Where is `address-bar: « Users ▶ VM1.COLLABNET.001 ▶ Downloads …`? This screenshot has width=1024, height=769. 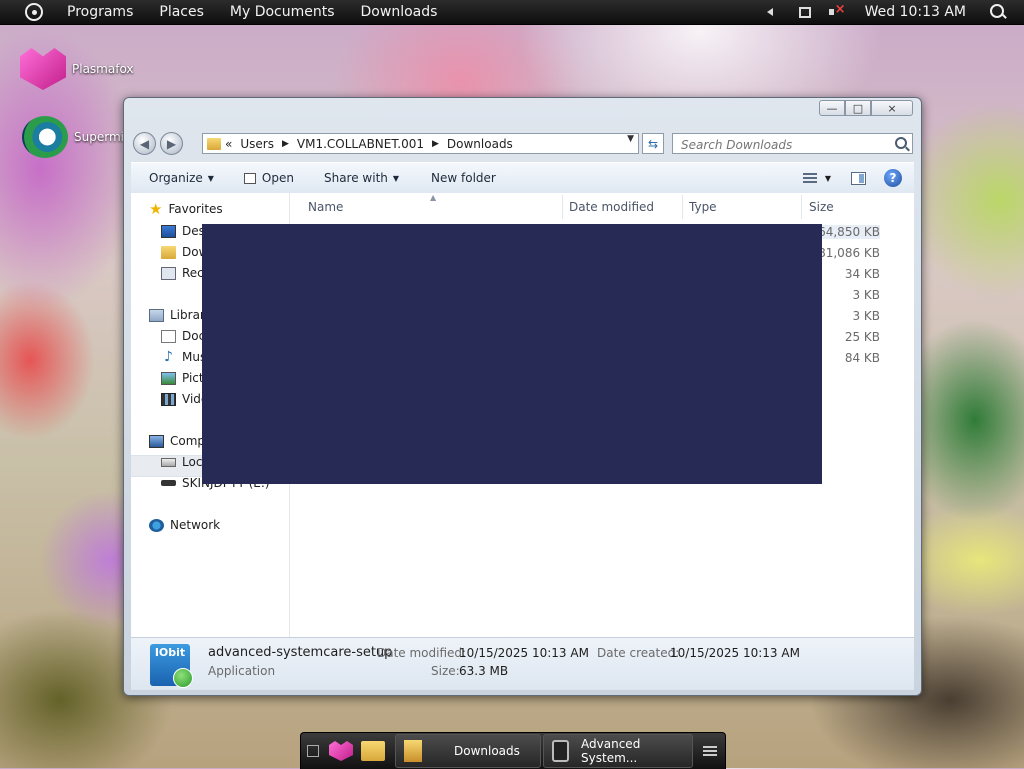
address-bar: « Users ▶ VM1.COLLABNET.001 ▶ Downloads … is located at coordinates (420, 143).